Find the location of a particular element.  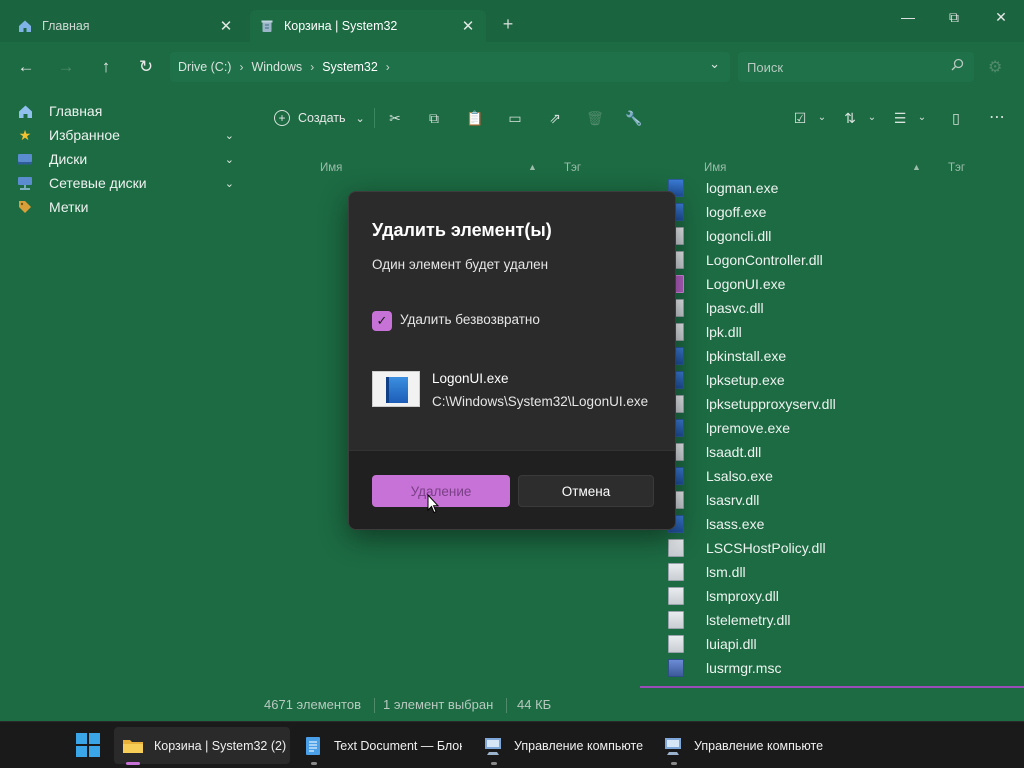

file-row: logoff.exe is located at coordinates (845, 212).